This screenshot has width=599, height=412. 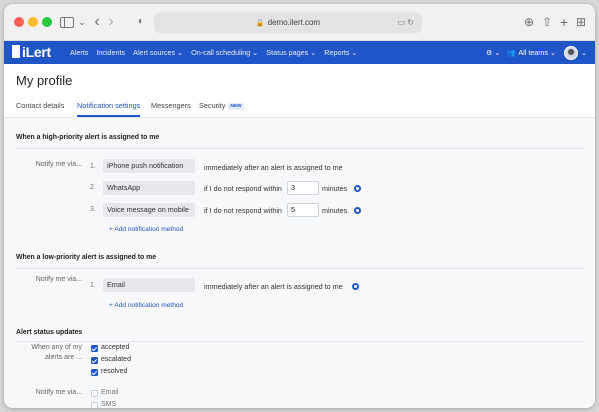 I want to click on accepted-checkbox, so click(x=94, y=348).